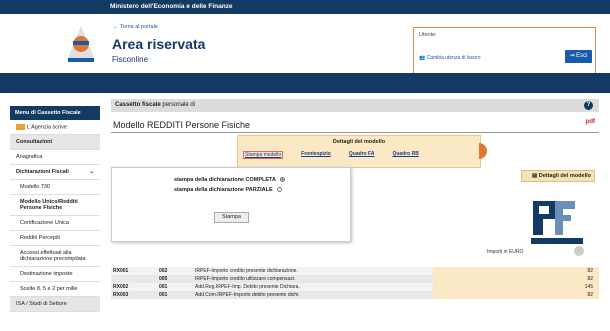  What do you see at coordinates (163, 271) in the screenshot?
I see `row-column: 002` at bounding box center [163, 271].